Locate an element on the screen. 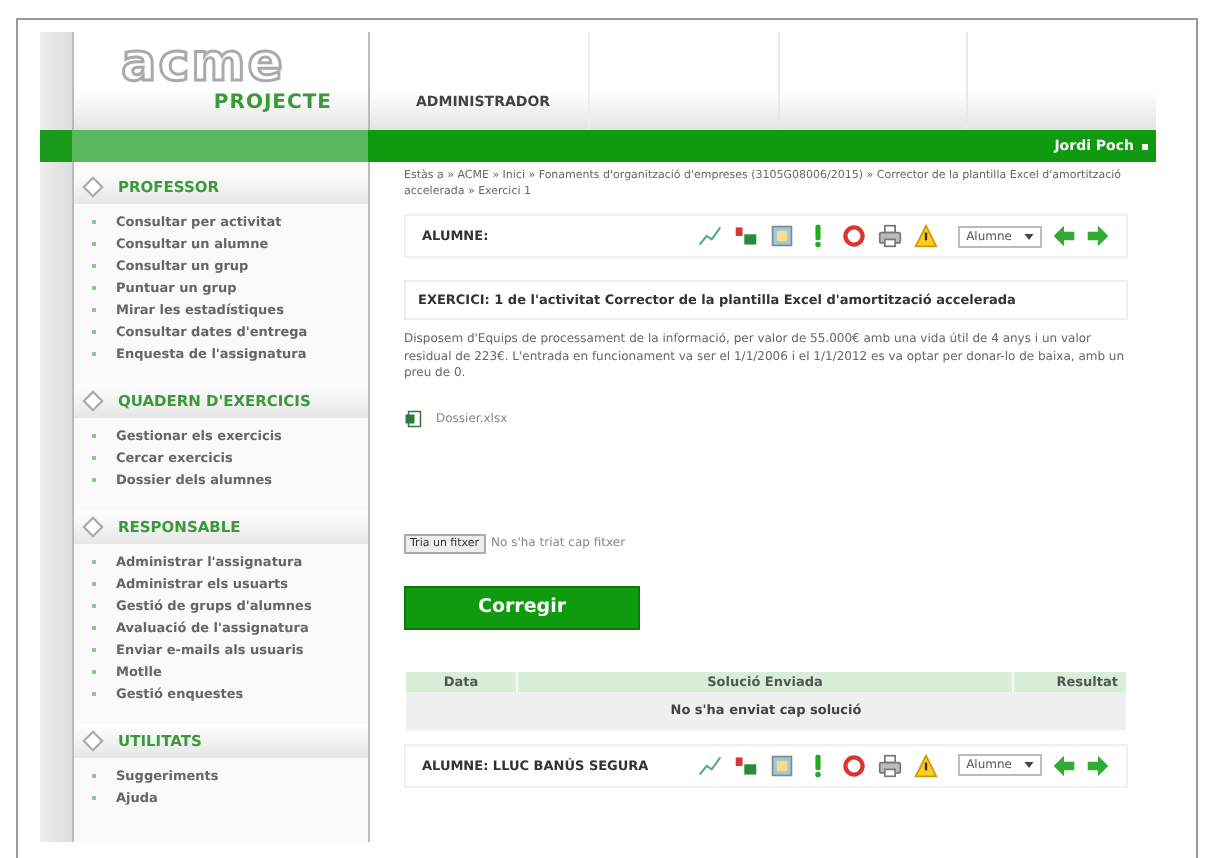 This screenshot has width=1220, height=858. submit-button: Corregir is located at coordinates (522, 607).